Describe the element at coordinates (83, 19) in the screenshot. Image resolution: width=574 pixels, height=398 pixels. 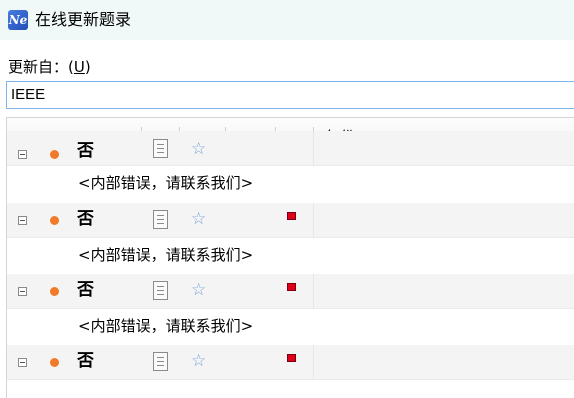
I see `window-title: 在线更新题录` at that location.